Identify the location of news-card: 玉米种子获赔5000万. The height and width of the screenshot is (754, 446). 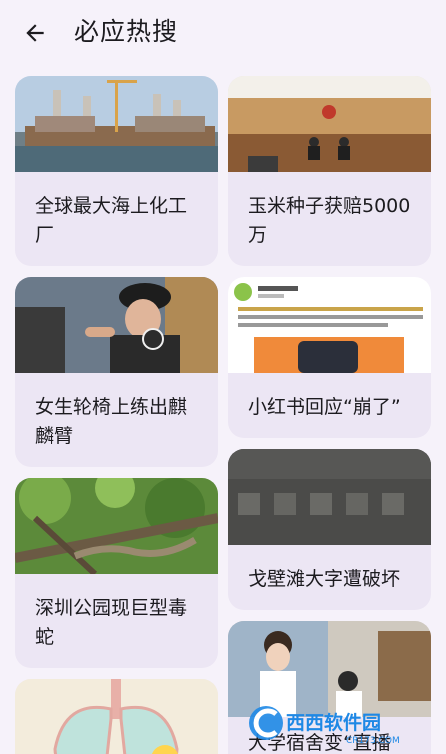
(329, 171).